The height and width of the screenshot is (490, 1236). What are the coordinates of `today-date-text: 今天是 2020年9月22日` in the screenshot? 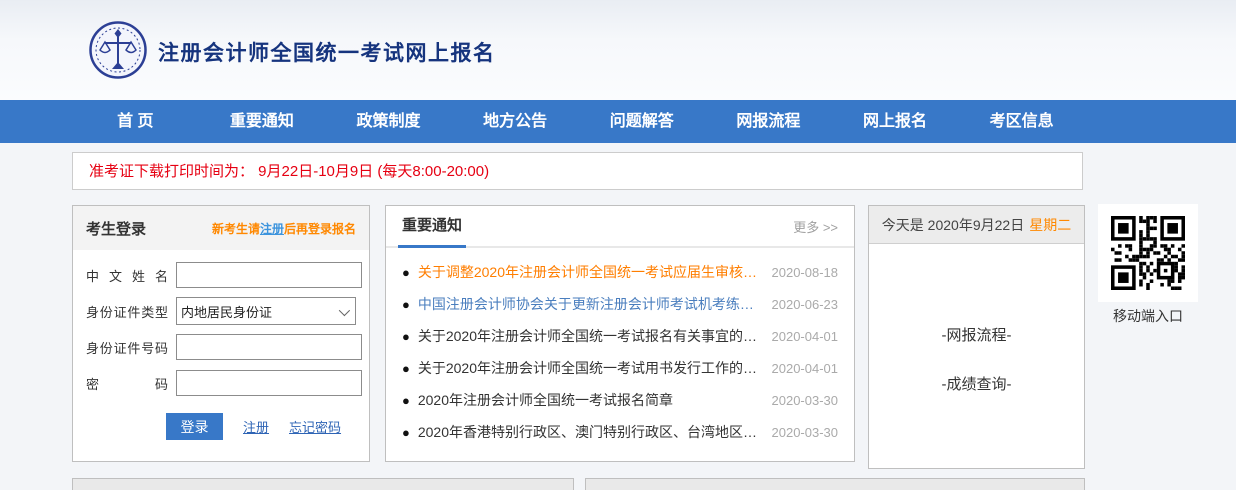 It's located at (953, 224).